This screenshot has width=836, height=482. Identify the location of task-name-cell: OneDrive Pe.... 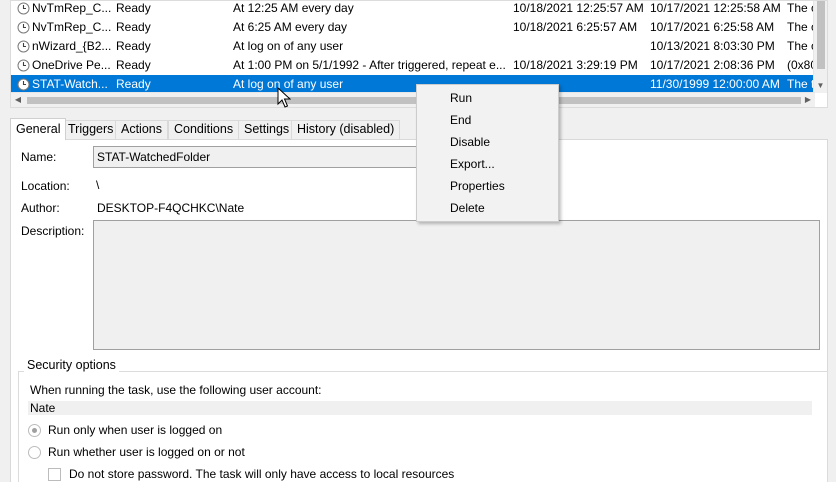
(71, 65).